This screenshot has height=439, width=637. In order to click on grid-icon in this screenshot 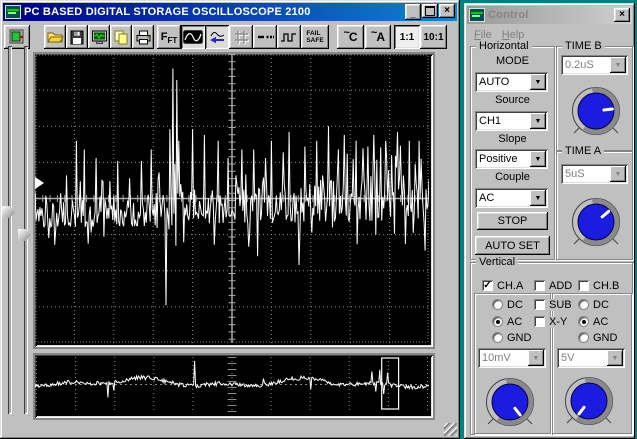, I will do `click(242, 37)`.